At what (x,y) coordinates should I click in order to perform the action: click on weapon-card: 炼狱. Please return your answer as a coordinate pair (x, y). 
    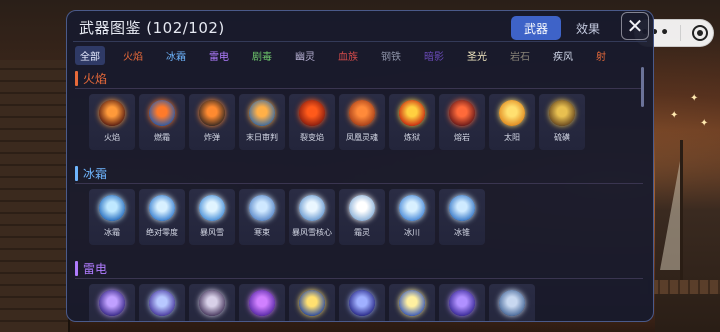
    Looking at the image, I should click on (412, 122).